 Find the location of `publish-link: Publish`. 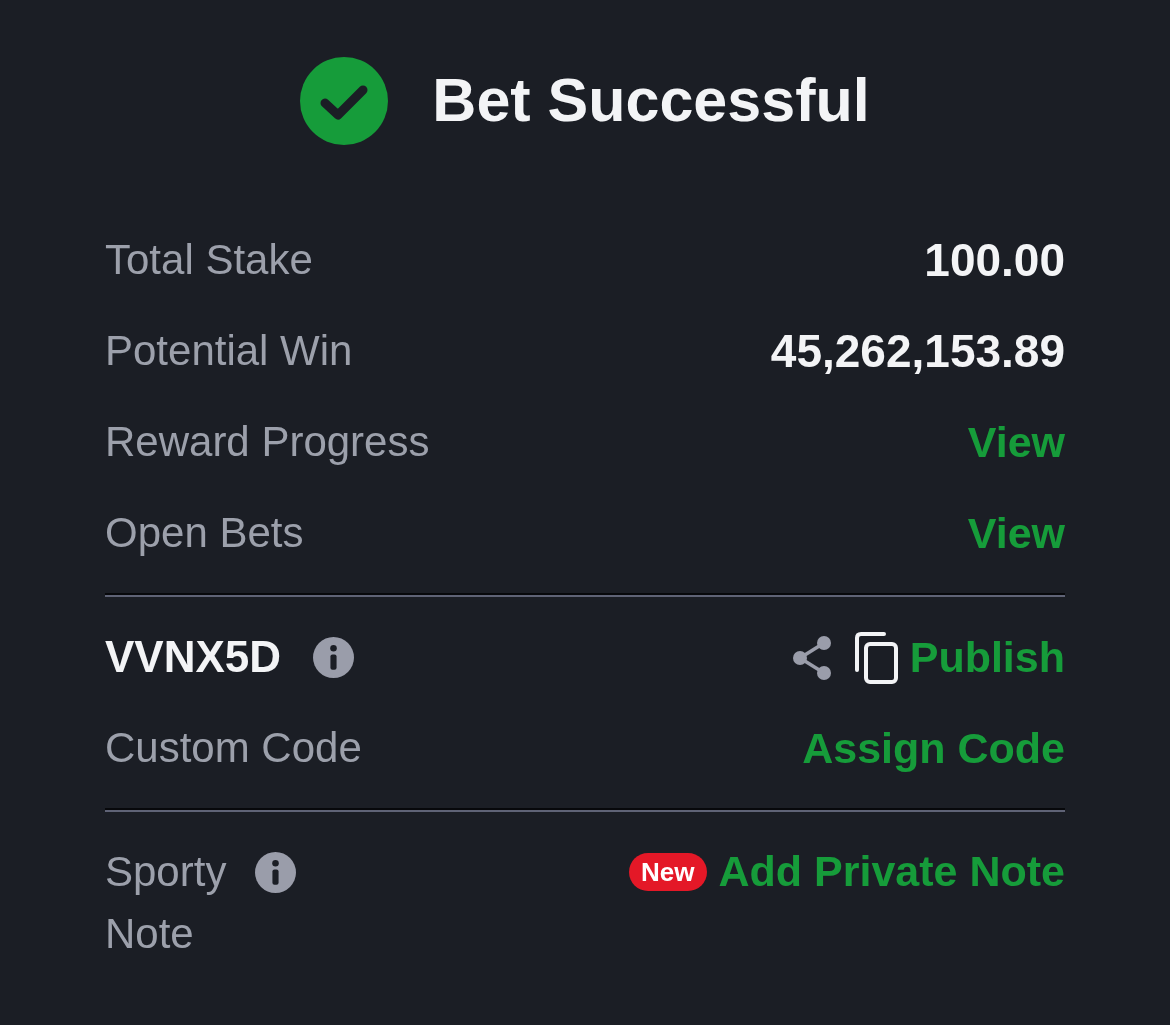

publish-link: Publish is located at coordinates (987, 657).